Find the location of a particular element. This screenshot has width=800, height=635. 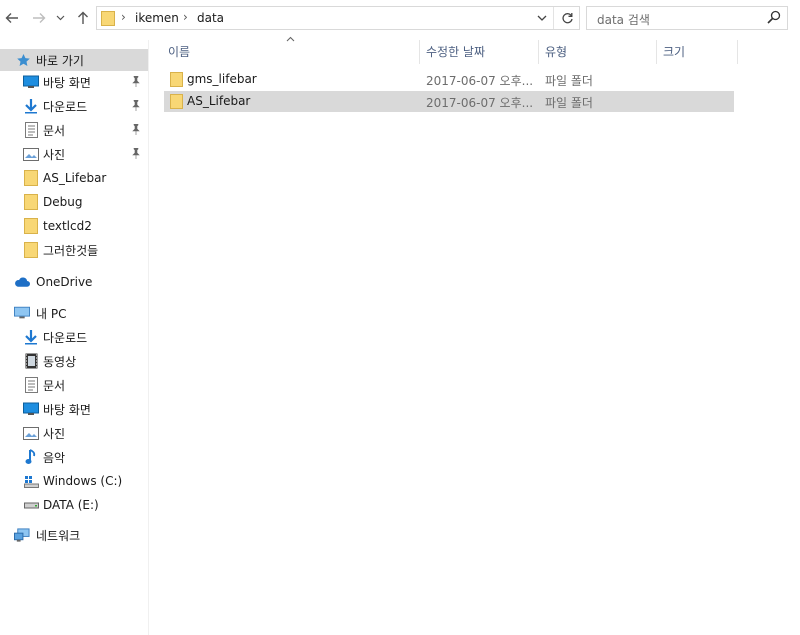

sidebar-item-as-lifebar: AS_Lifebar is located at coordinates (74, 178).